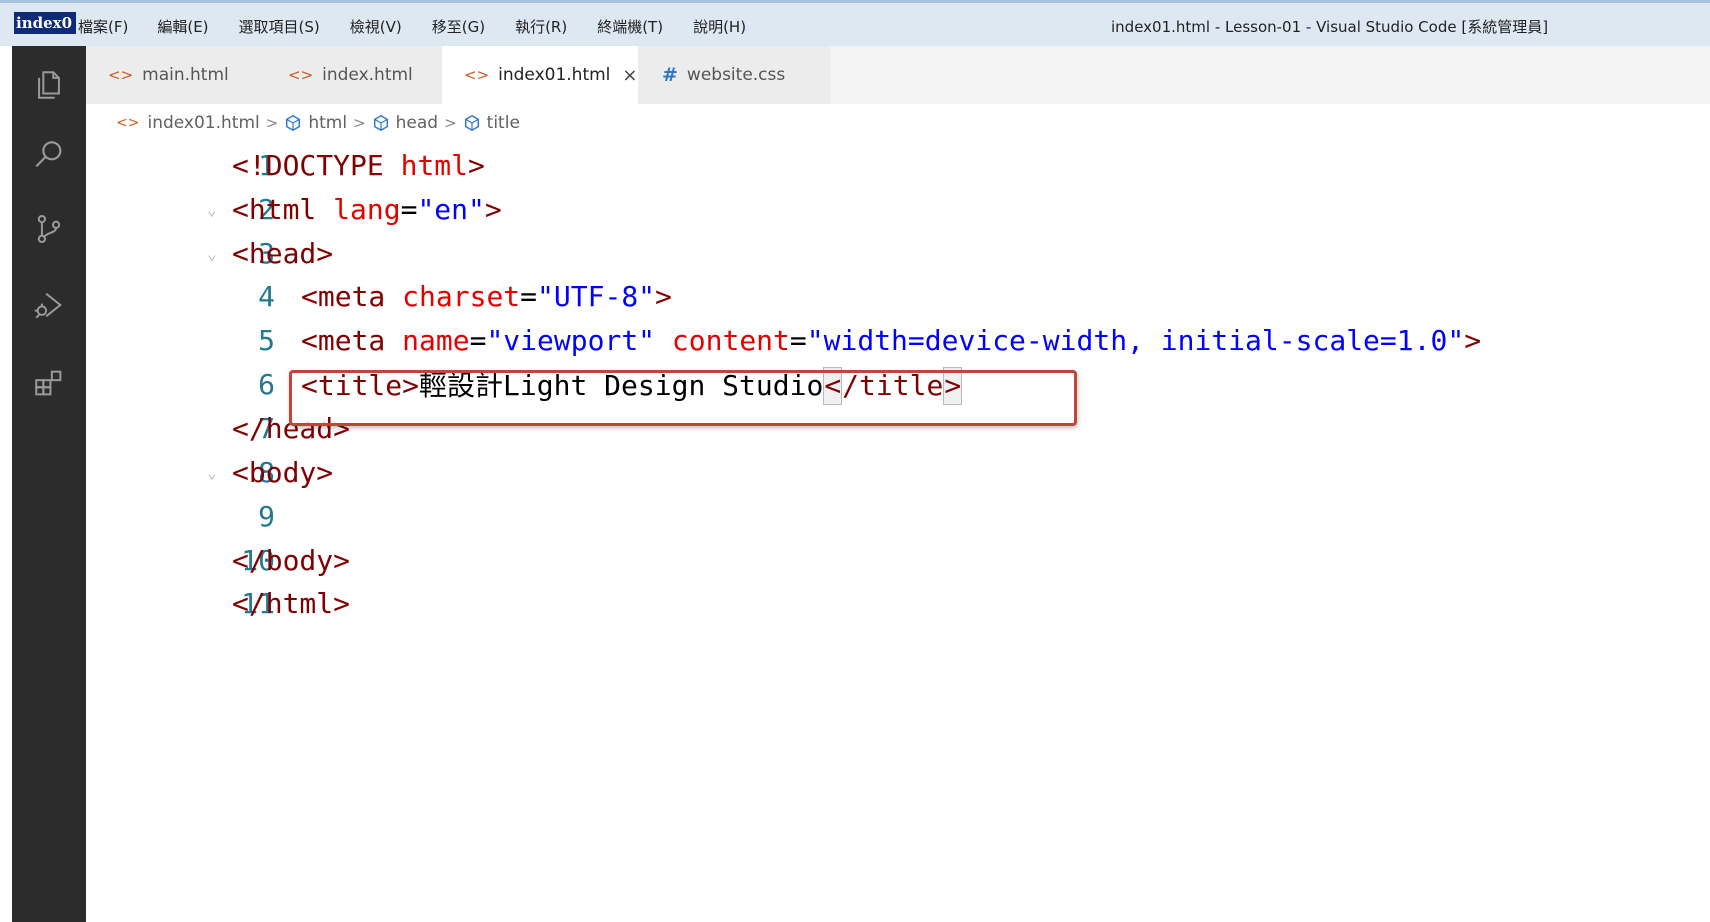 The width and height of the screenshot is (1710, 922). Describe the element at coordinates (503, 123) in the screenshot. I see `breadcrumb-item-title: title` at that location.